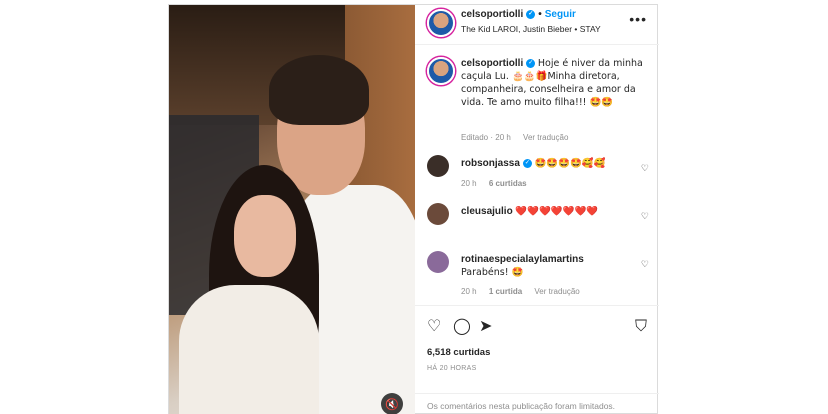 This screenshot has width=828, height=414. What do you see at coordinates (492, 63) in the screenshot?
I see `caption-username: celsoportiolli` at bounding box center [492, 63].